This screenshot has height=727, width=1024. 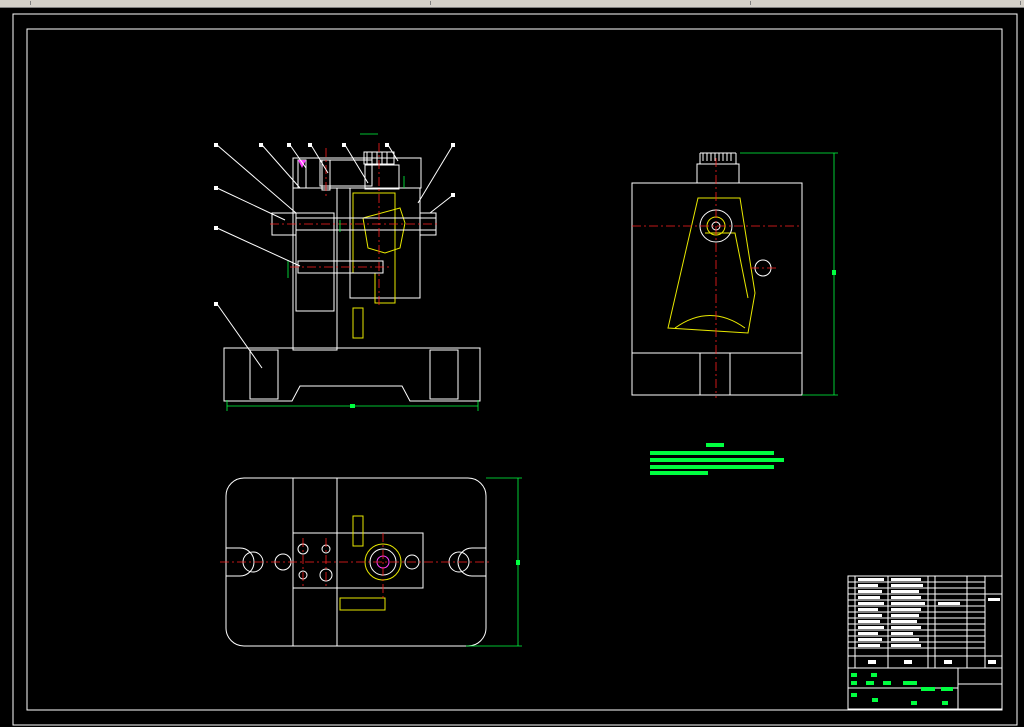 I want to click on front-section-view, so click(x=347, y=272).